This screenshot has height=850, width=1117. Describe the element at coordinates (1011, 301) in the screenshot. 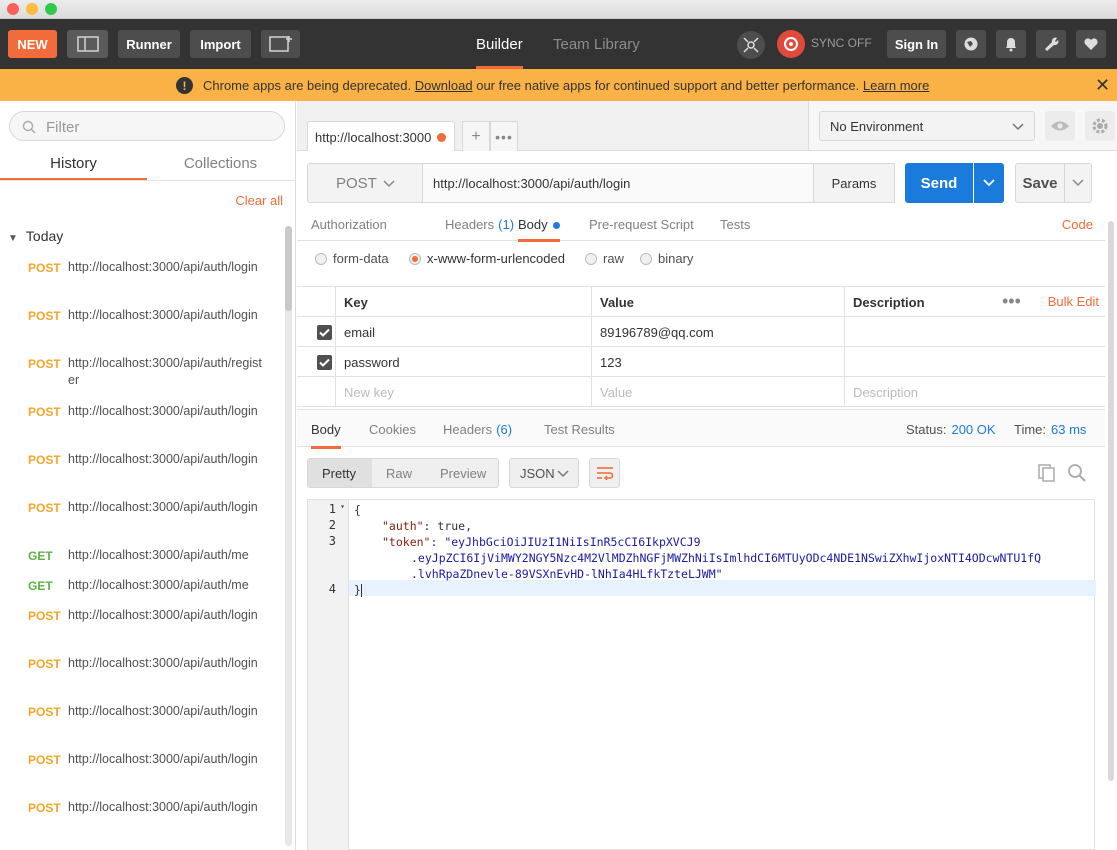

I see `more-icon: •••` at that location.